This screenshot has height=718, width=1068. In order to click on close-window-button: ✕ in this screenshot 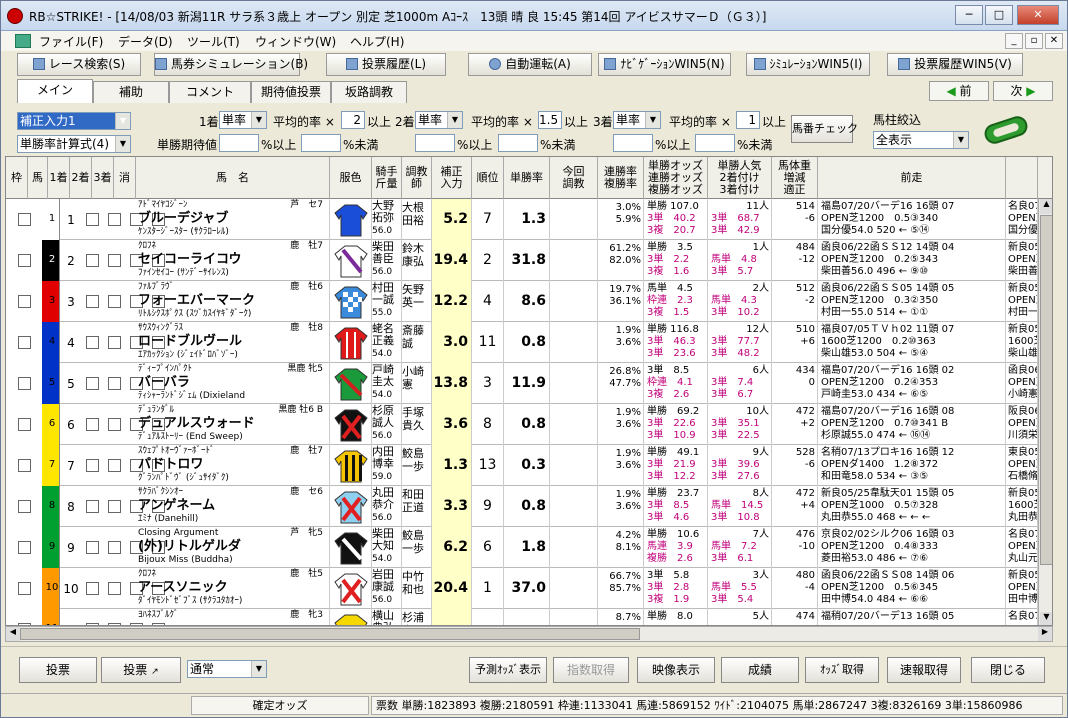, I will do `click(1038, 15)`.